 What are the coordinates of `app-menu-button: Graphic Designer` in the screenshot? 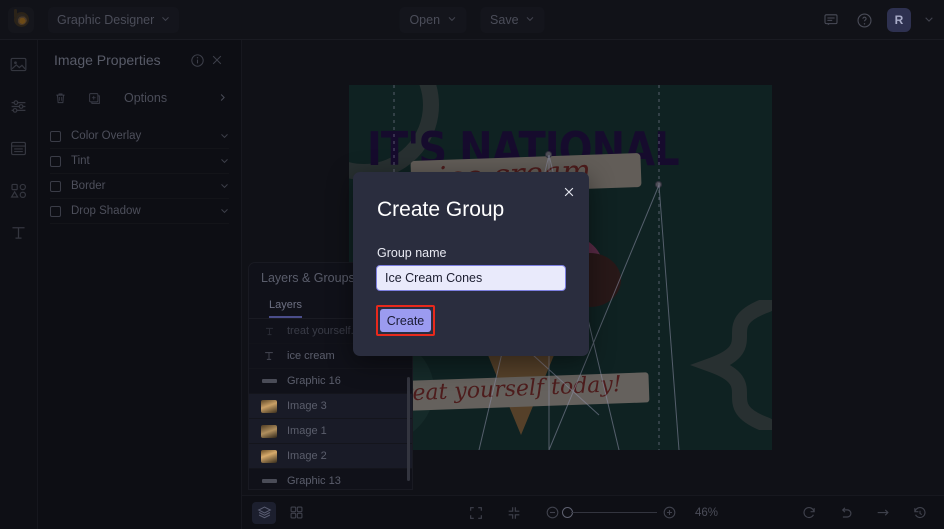 It's located at (114, 19).